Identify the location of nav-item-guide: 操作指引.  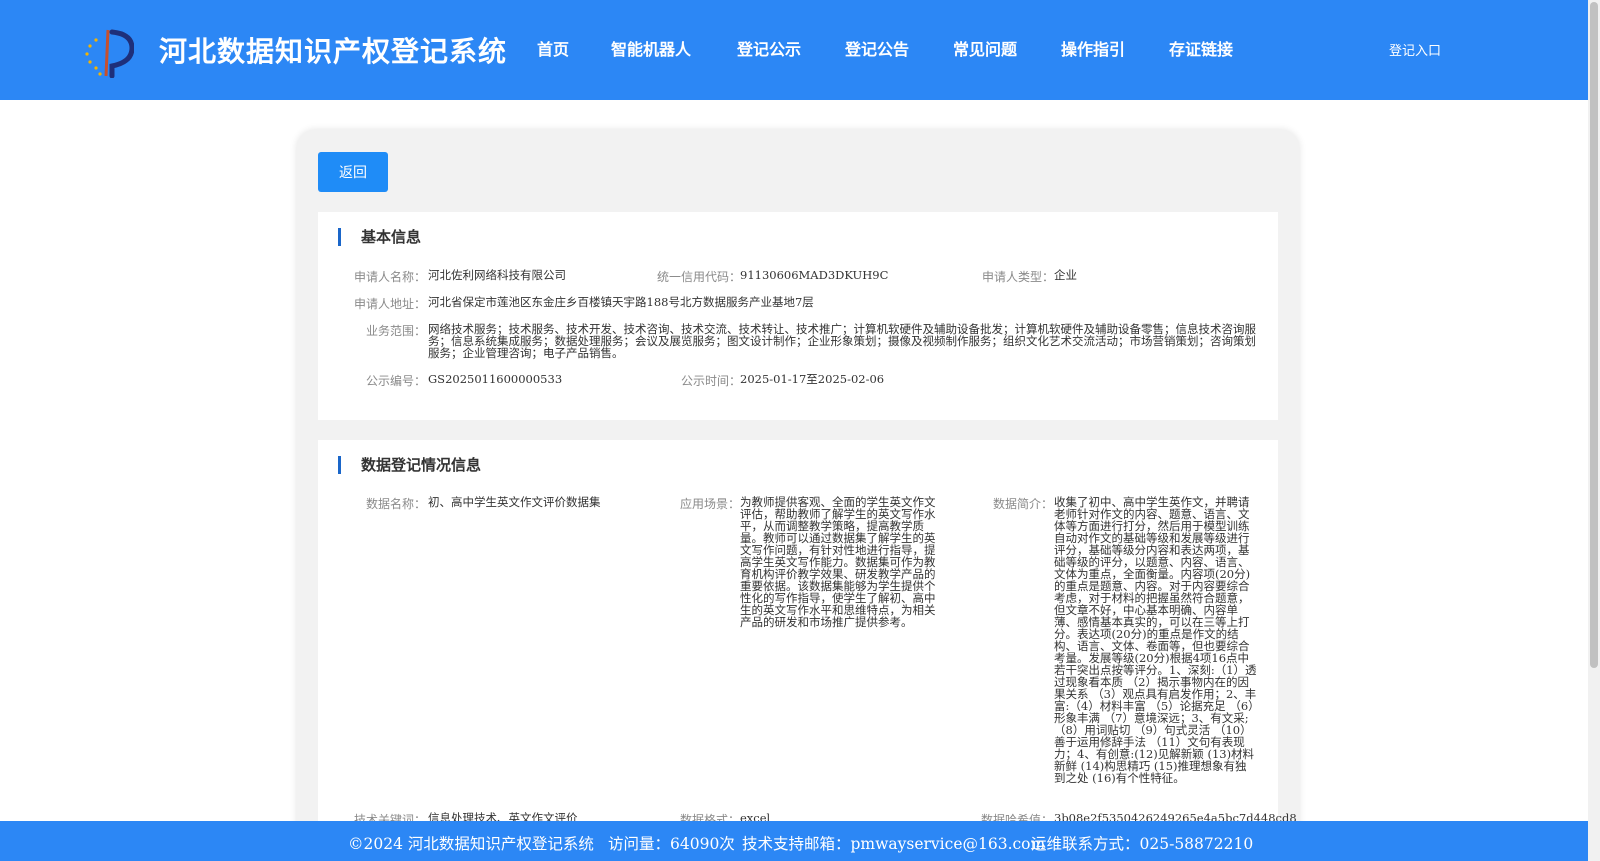
(1093, 48).